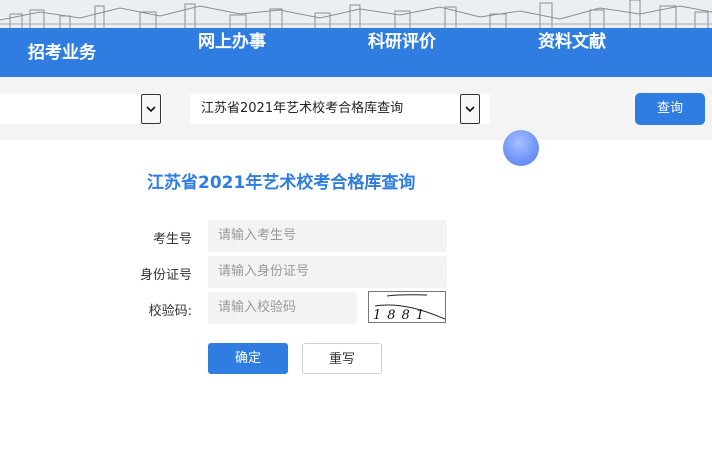 Image resolution: width=712 pixels, height=449 pixels. Describe the element at coordinates (62, 53) in the screenshot. I see `nav-item-admissions: 招考业务` at that location.